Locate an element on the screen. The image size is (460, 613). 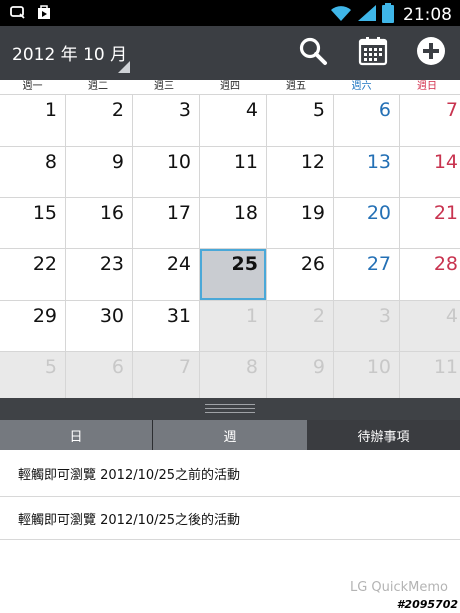
day-number: 17 is located at coordinates (178, 213).